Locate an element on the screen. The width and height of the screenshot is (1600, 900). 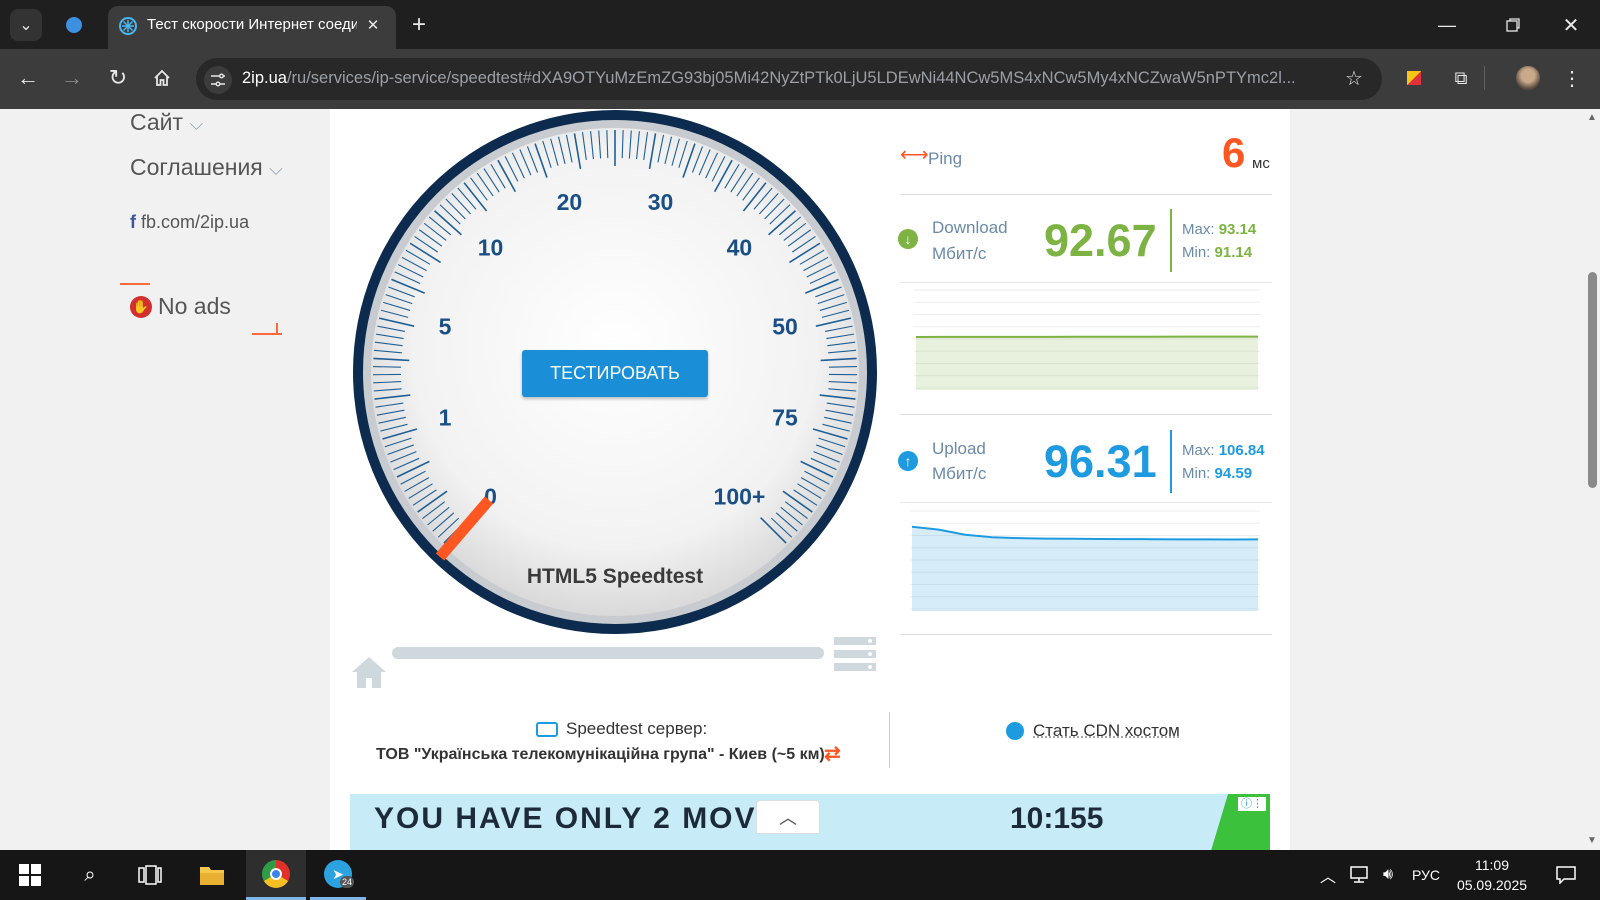
start-test-button: ТЕСТИРОВАТЬ is located at coordinates (615, 373).